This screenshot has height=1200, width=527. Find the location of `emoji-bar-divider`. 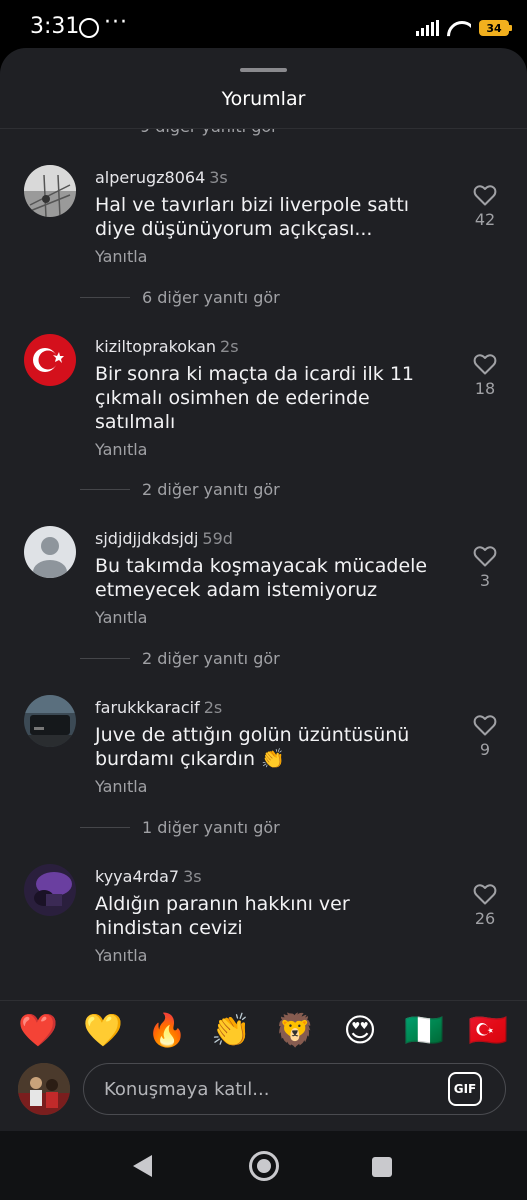

emoji-bar-divider is located at coordinates (263, 1000).